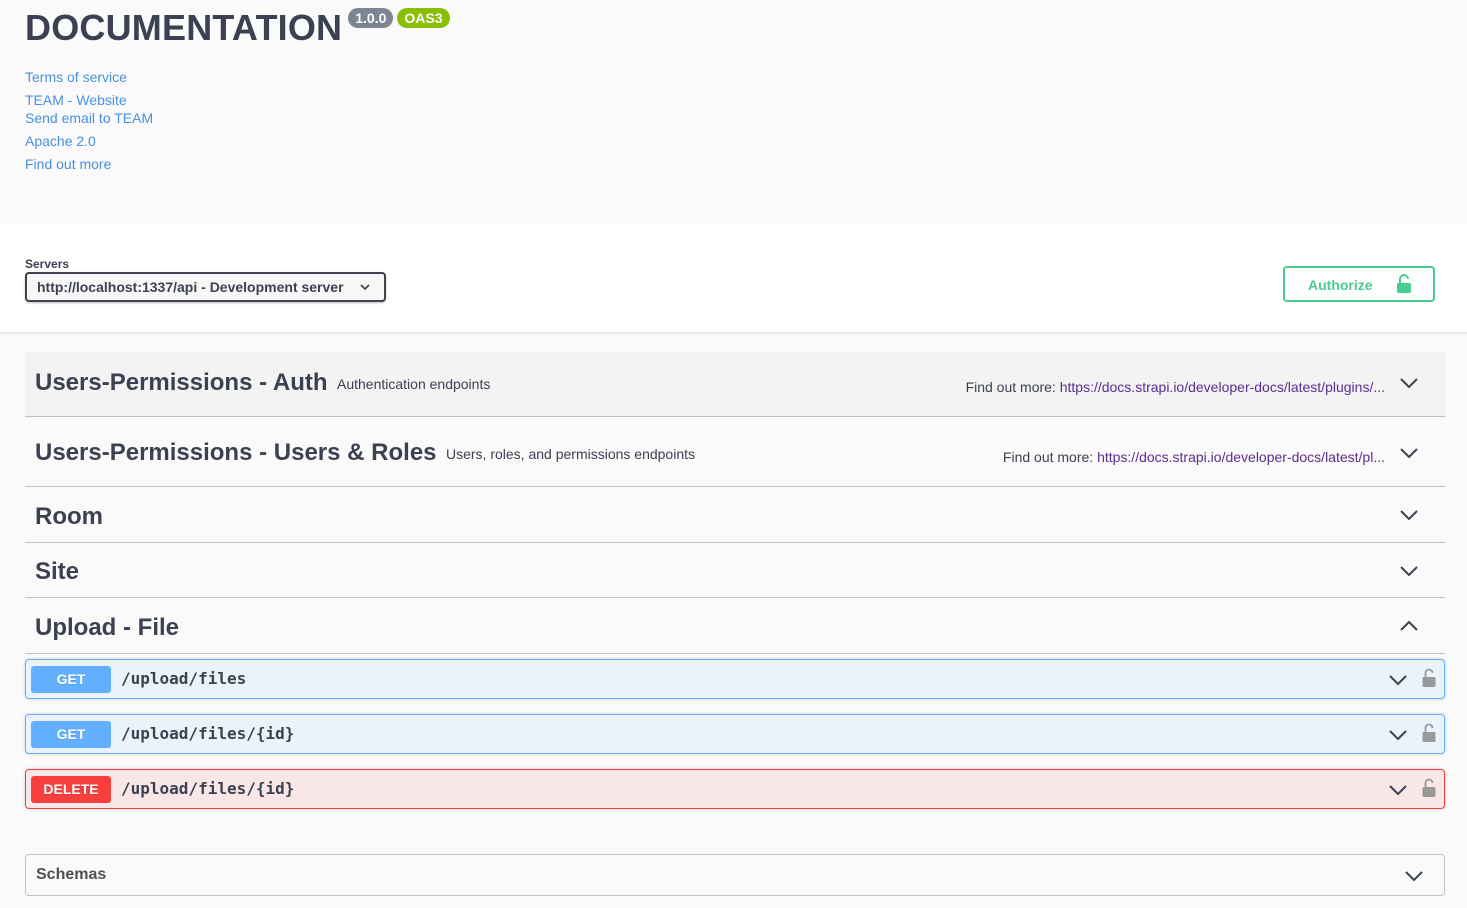 The width and height of the screenshot is (1467, 908). What do you see at coordinates (181, 382) in the screenshot?
I see `tag-name: Users-Permissions - Auth` at bounding box center [181, 382].